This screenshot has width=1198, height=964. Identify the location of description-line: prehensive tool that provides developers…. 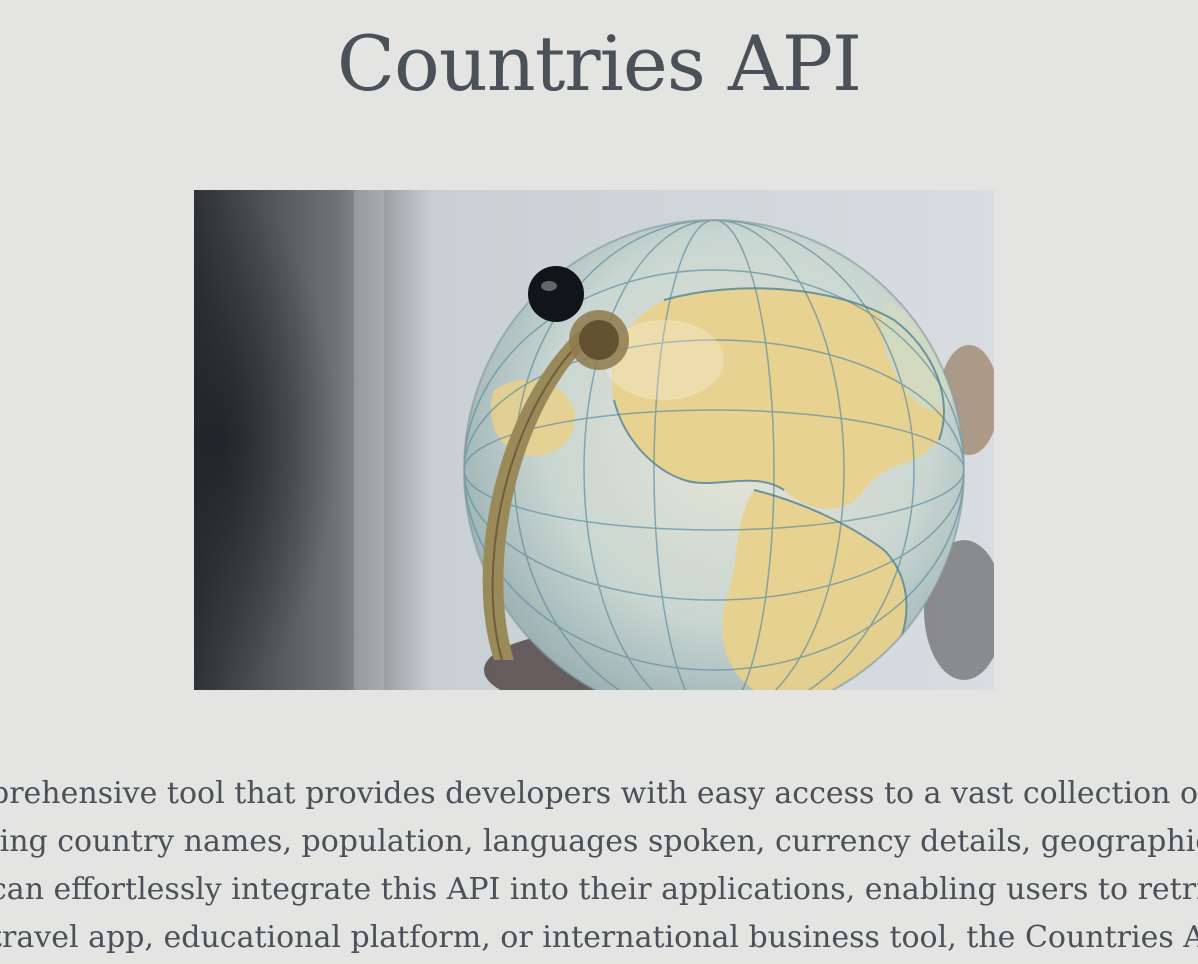
(599, 793).